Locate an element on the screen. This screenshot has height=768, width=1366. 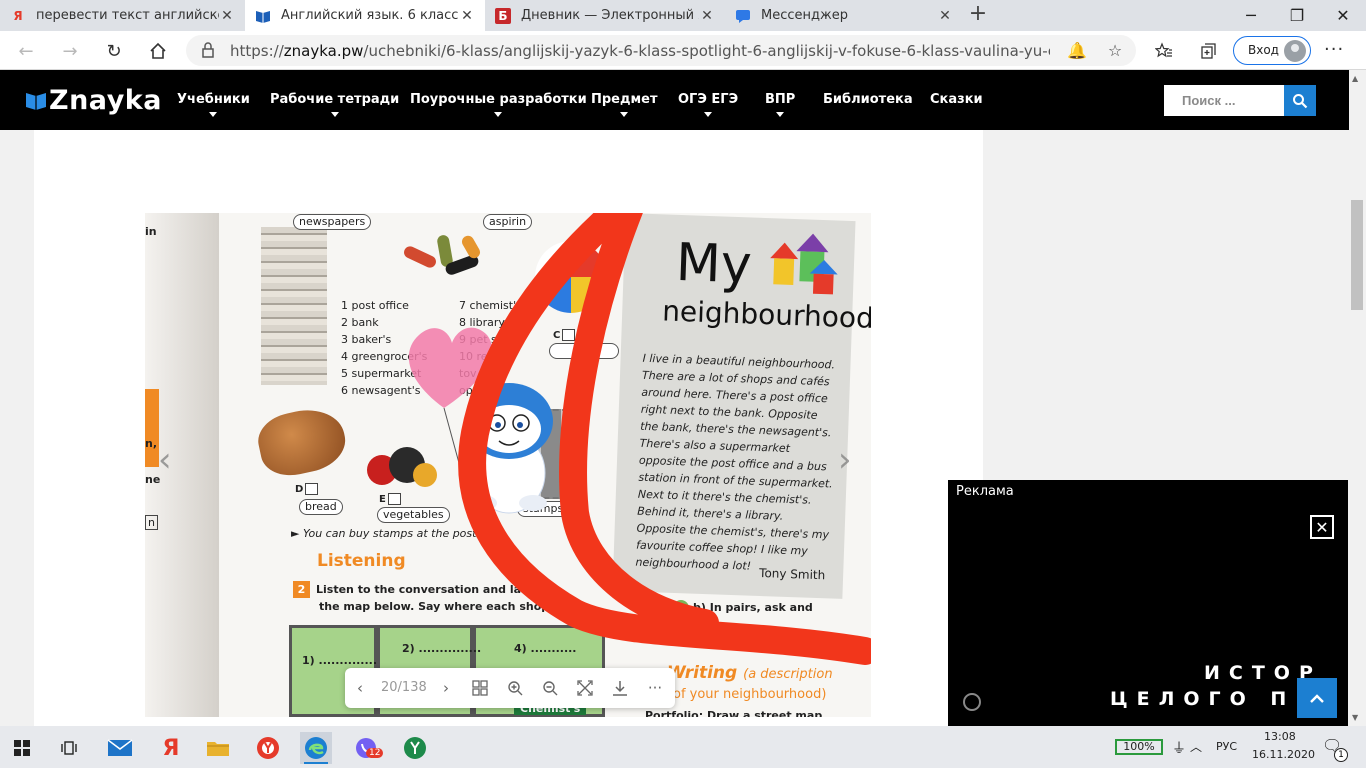
green-circle-app-icon is located at coordinates (415, 748).